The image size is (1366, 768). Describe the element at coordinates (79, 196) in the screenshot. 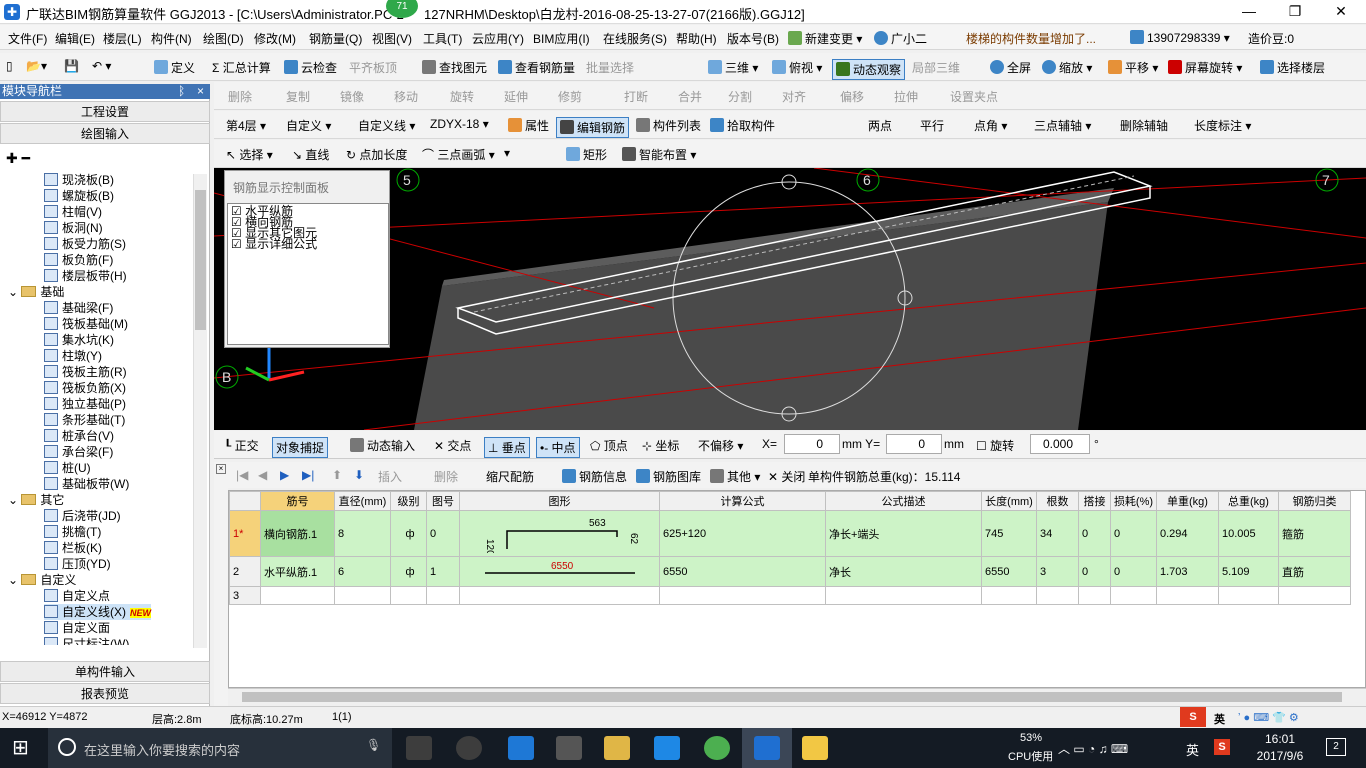

I see `tree-item: 螺旋板(B)` at that location.